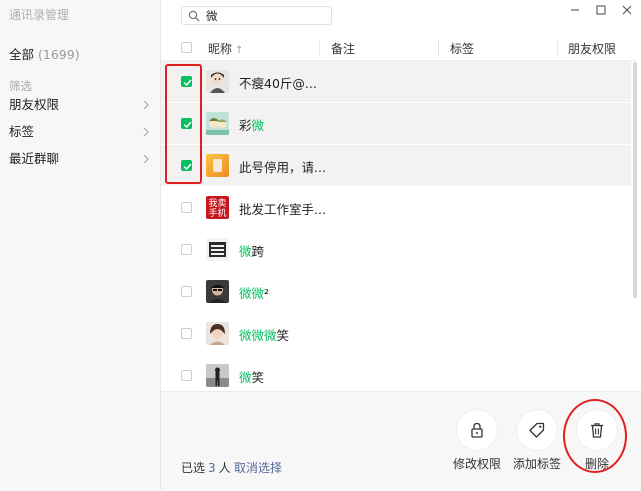 Image resolution: width=641 pixels, height=491 pixels. What do you see at coordinates (595, 436) in the screenshot?
I see `annotation-highlight-delete` at bounding box center [595, 436].